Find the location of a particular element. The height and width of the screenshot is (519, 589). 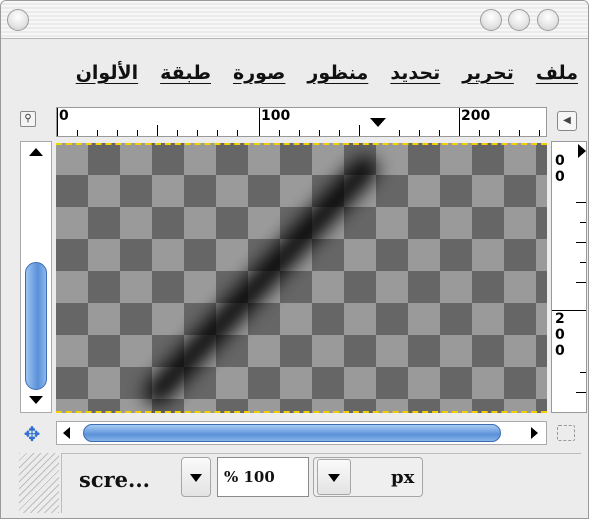

scroll-up-arrow-icon is located at coordinates (36, 152).